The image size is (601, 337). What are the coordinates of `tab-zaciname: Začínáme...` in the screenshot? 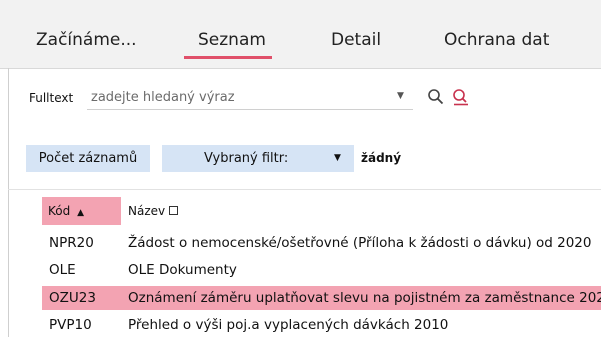 It's located at (86, 40).